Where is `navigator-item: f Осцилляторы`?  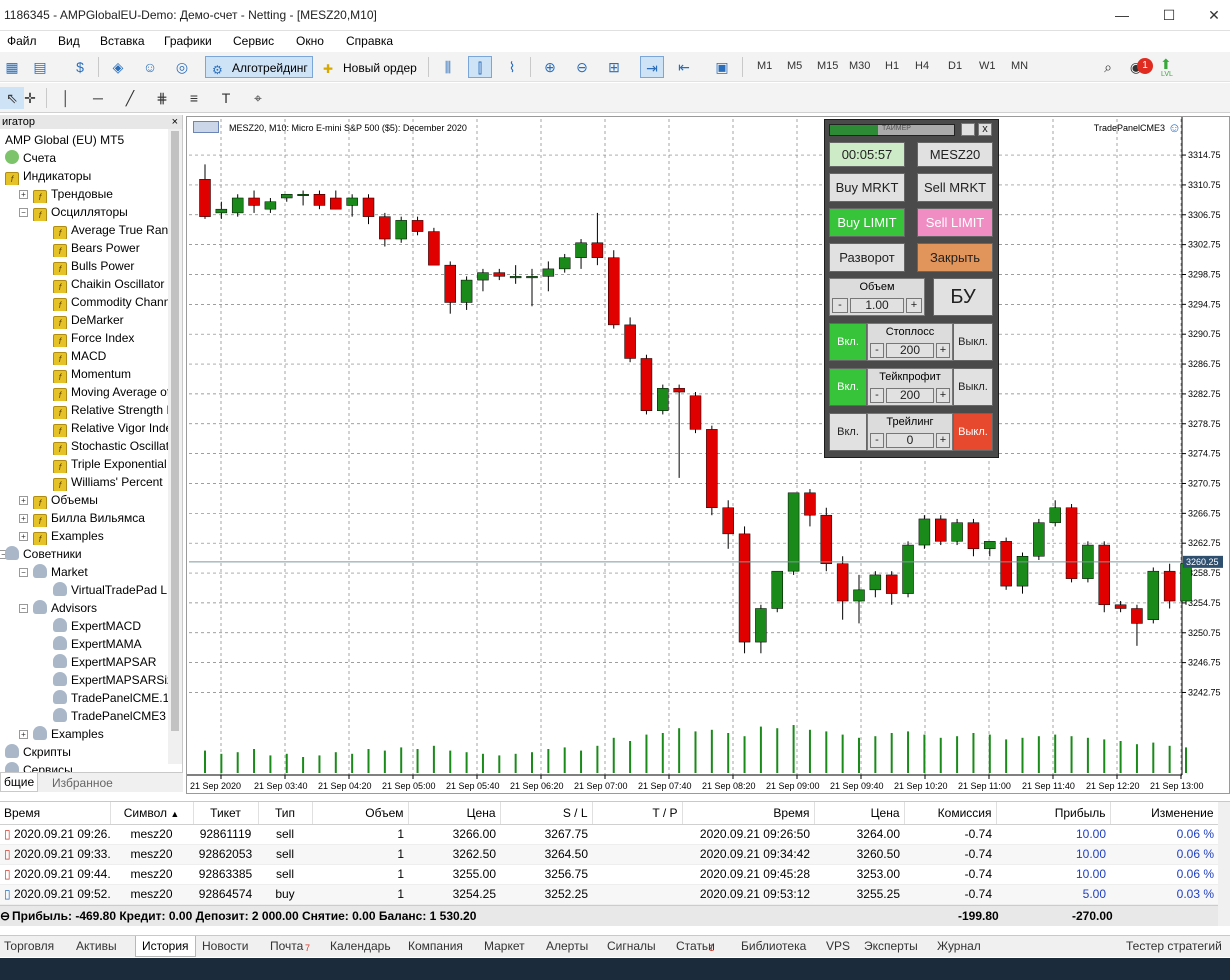 navigator-item: f Осцилляторы is located at coordinates (104, 212).